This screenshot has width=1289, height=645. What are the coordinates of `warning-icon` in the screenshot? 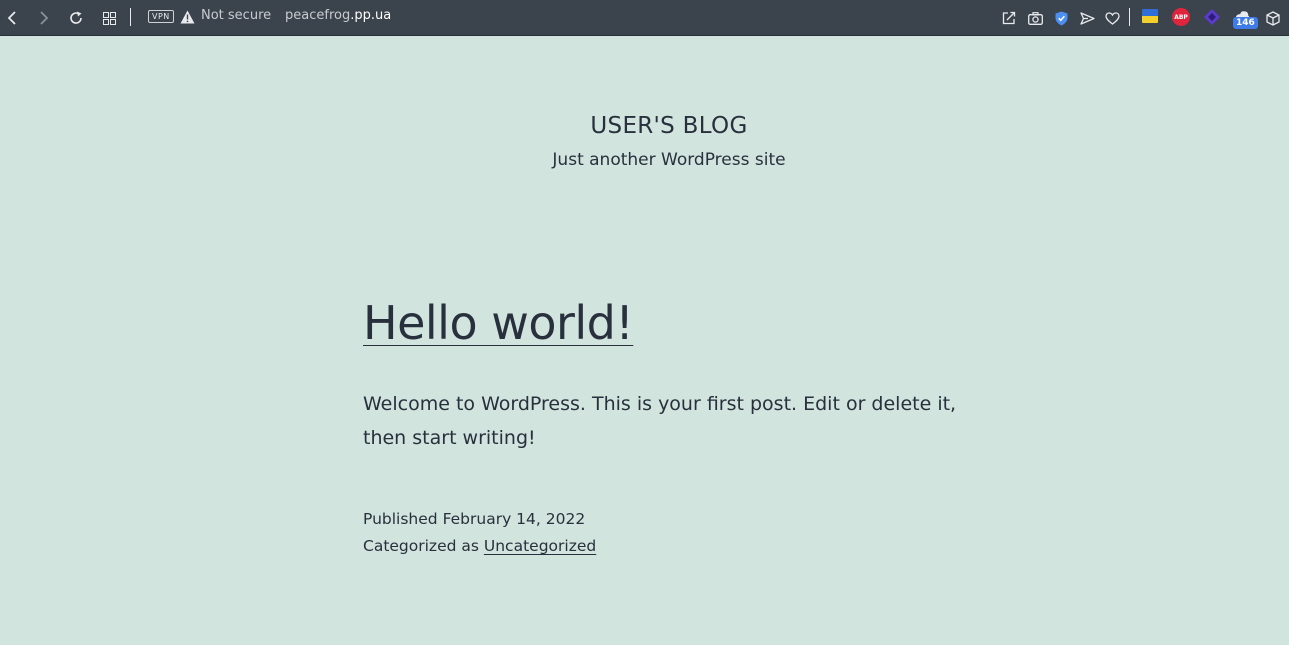 It's located at (187, 18).